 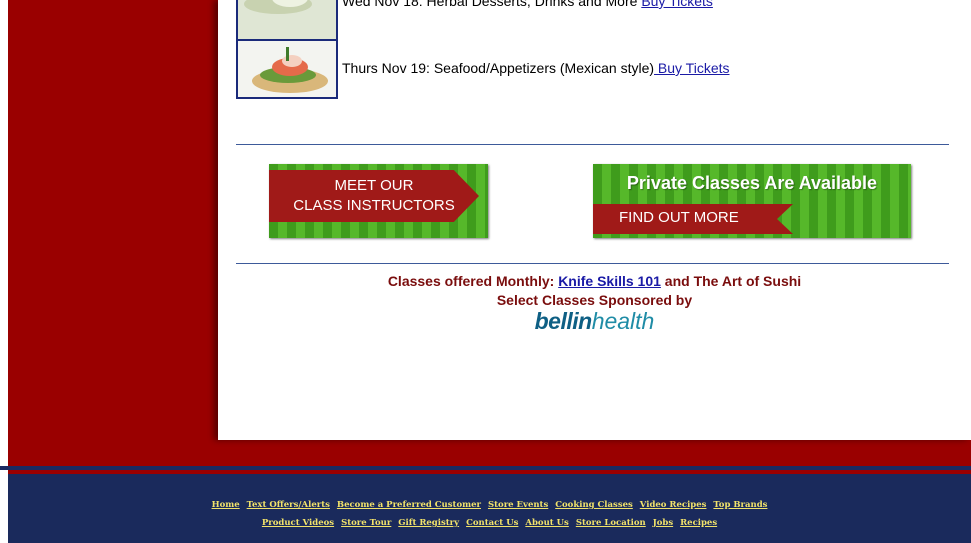 I want to click on sponsor-text: Select Classes Sponsored by, so click(x=594, y=300).